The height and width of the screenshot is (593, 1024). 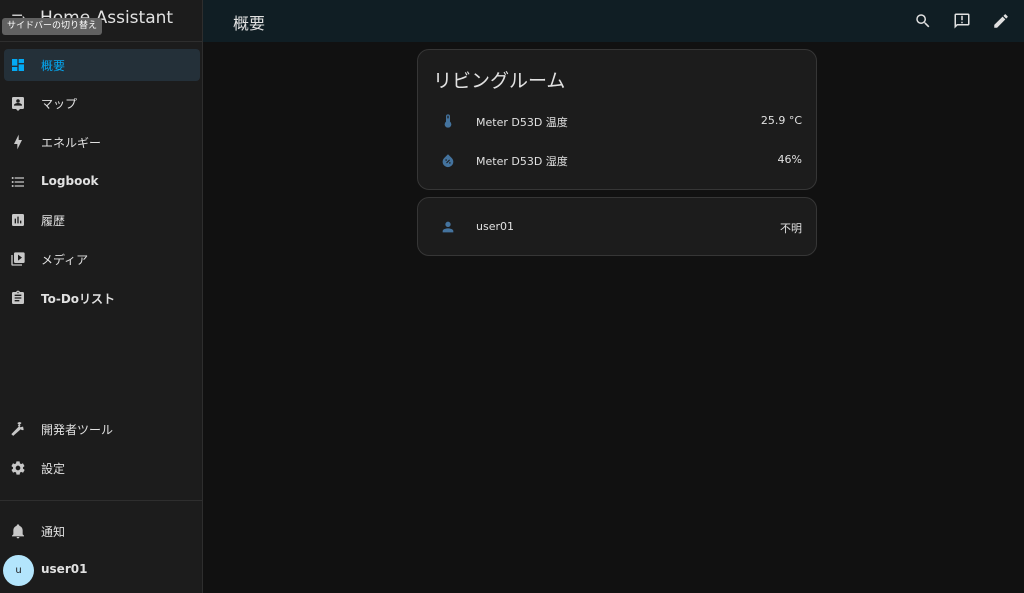 I want to click on page-title: 概要, so click(x=249, y=23).